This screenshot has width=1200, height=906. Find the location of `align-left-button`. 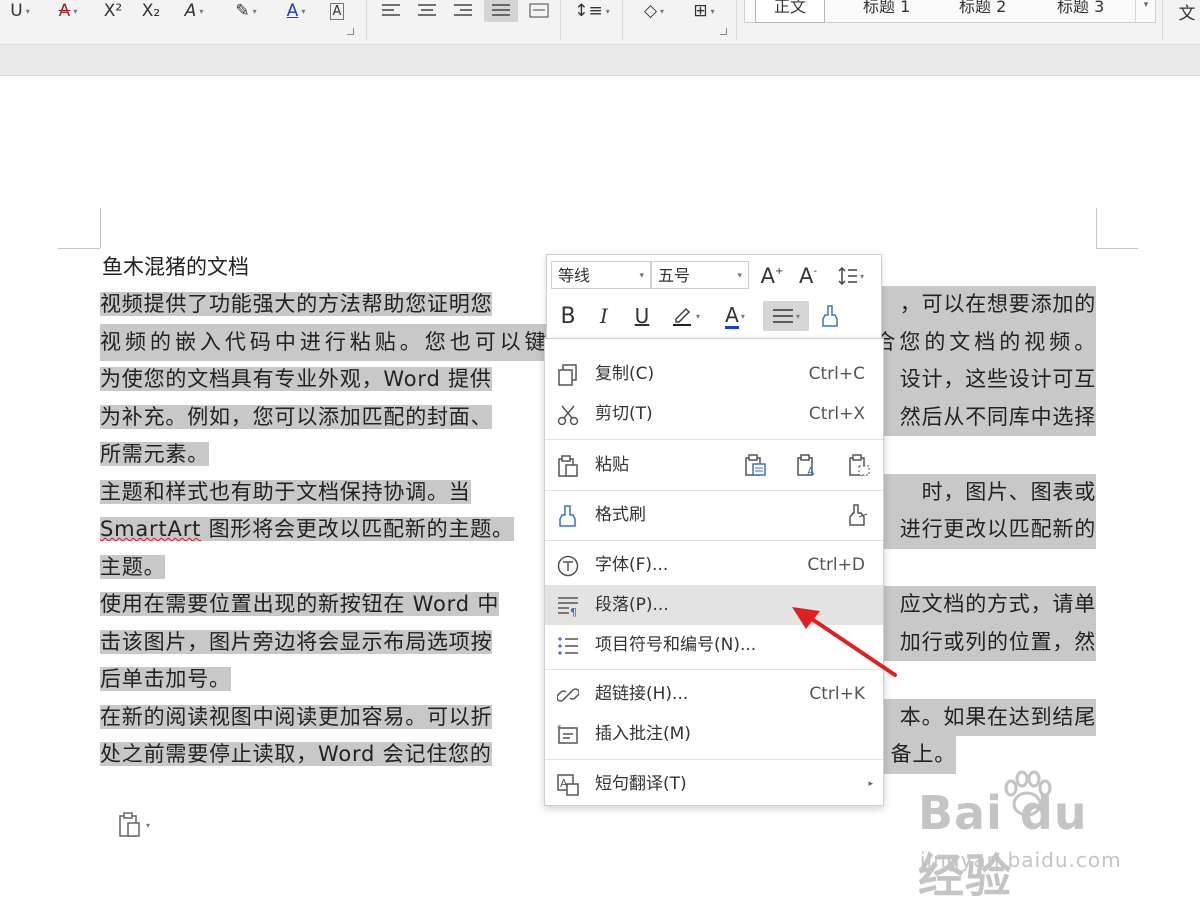

align-left-button is located at coordinates (391, 11).